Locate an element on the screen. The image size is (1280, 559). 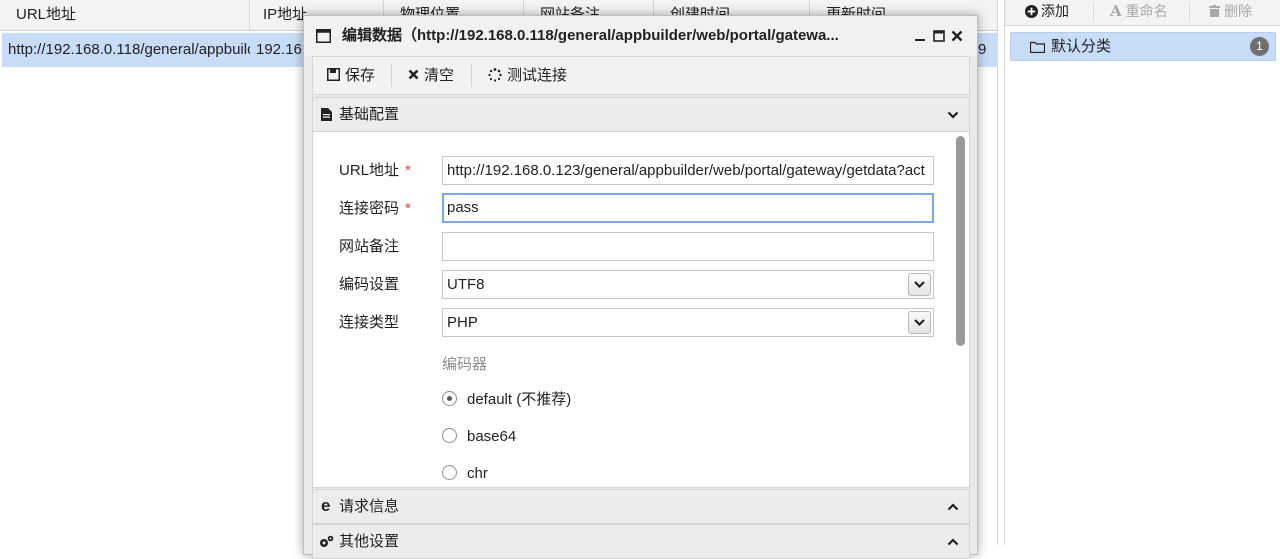
section-request-label: 请求信息 is located at coordinates (369, 506).